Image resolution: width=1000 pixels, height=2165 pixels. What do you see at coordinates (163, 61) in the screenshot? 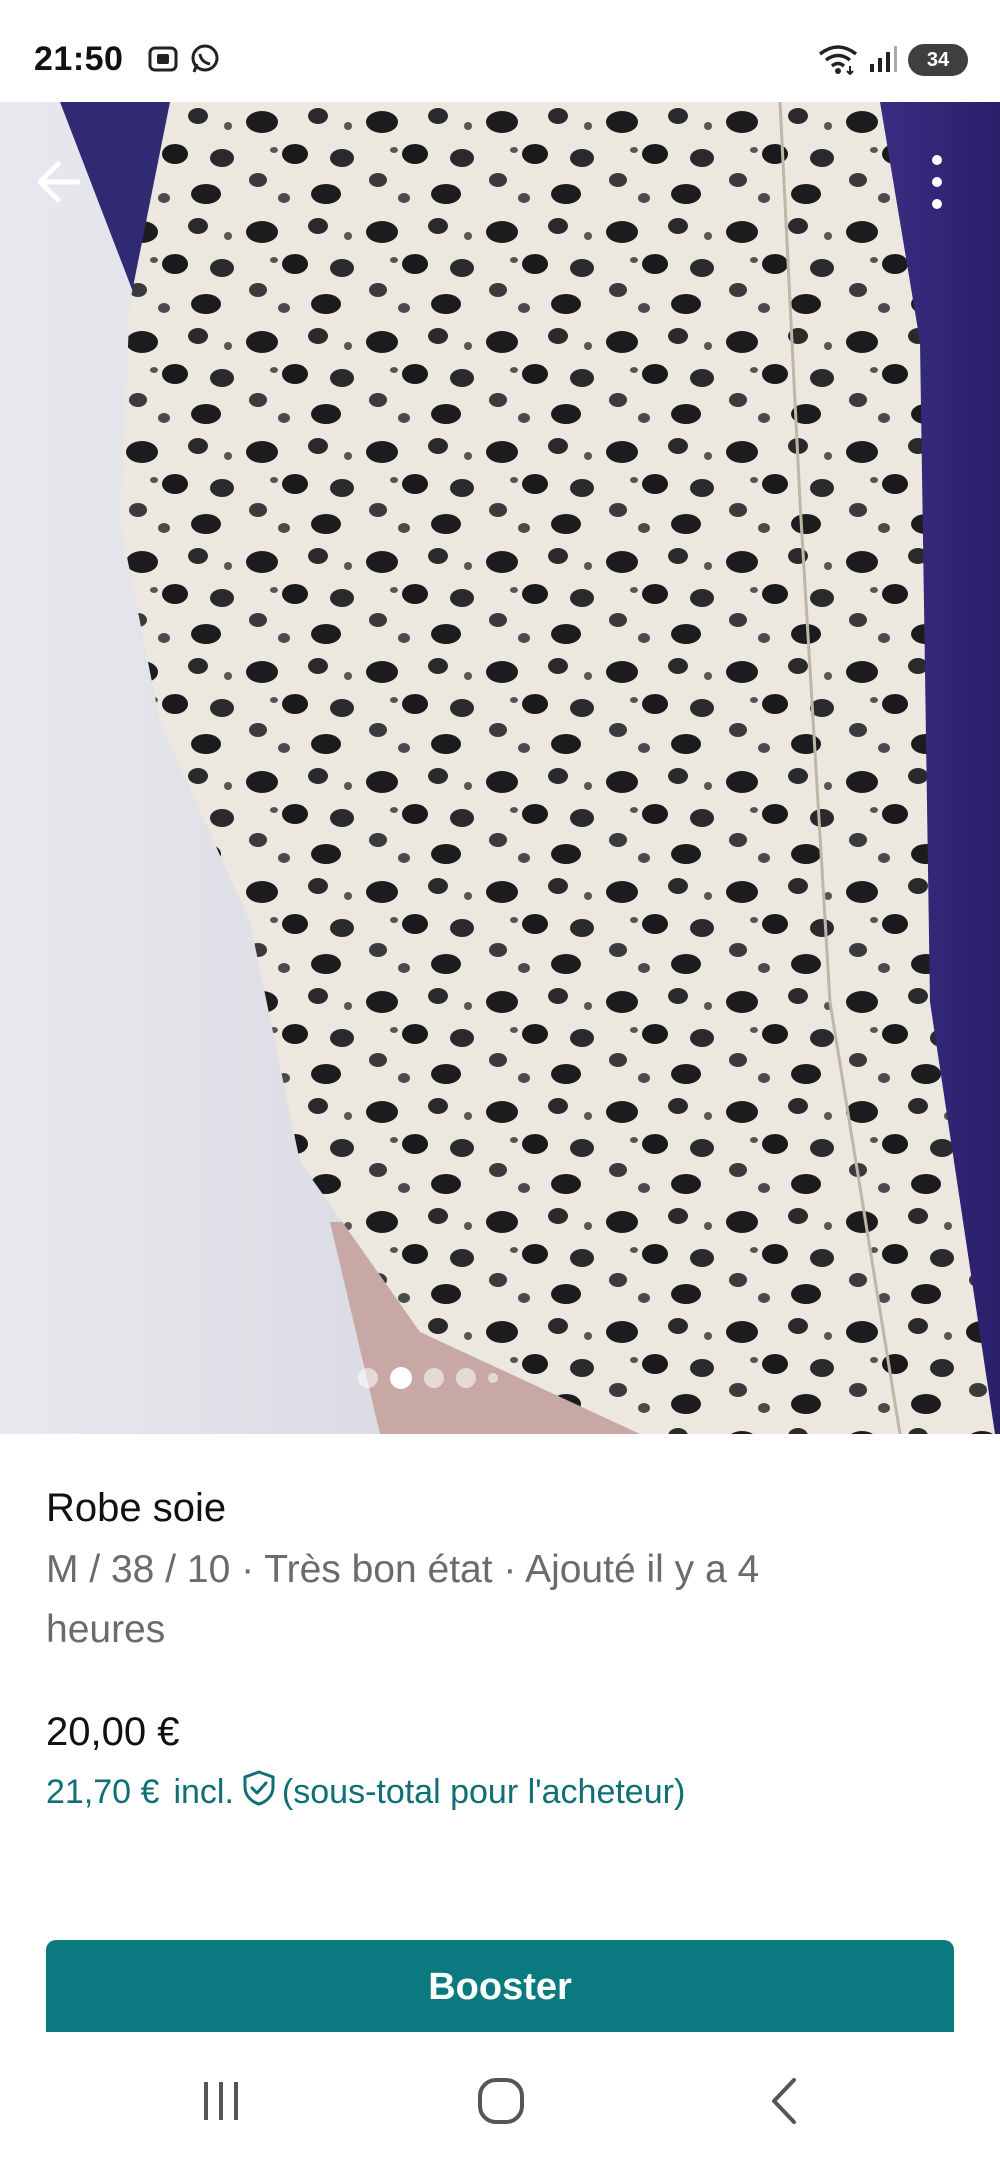
I see `screenshot-icon` at bounding box center [163, 61].